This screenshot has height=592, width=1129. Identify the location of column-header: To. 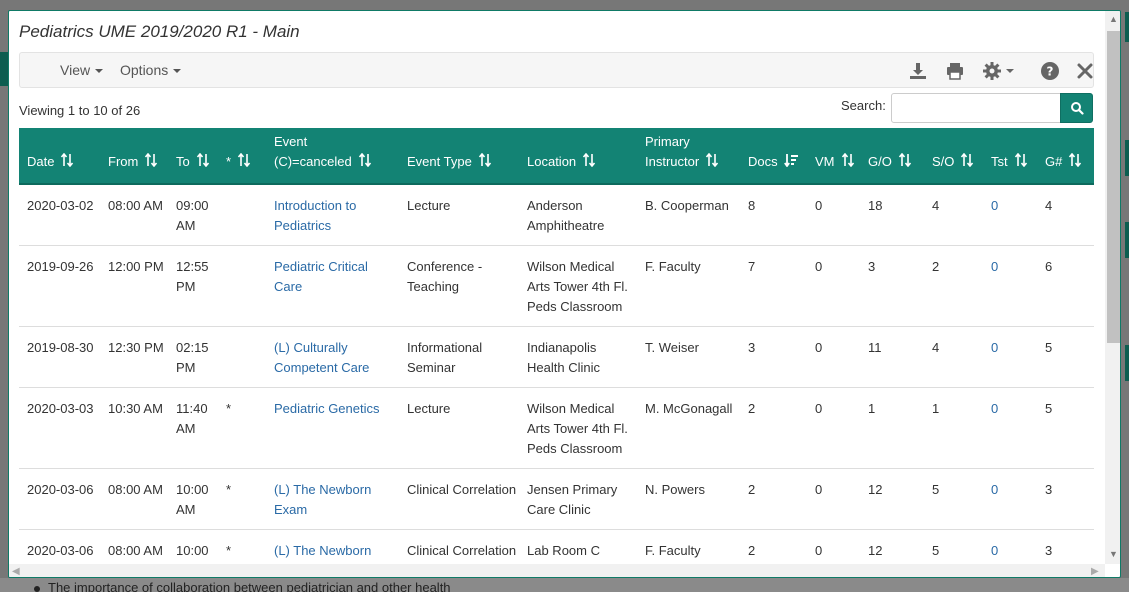
(193, 156).